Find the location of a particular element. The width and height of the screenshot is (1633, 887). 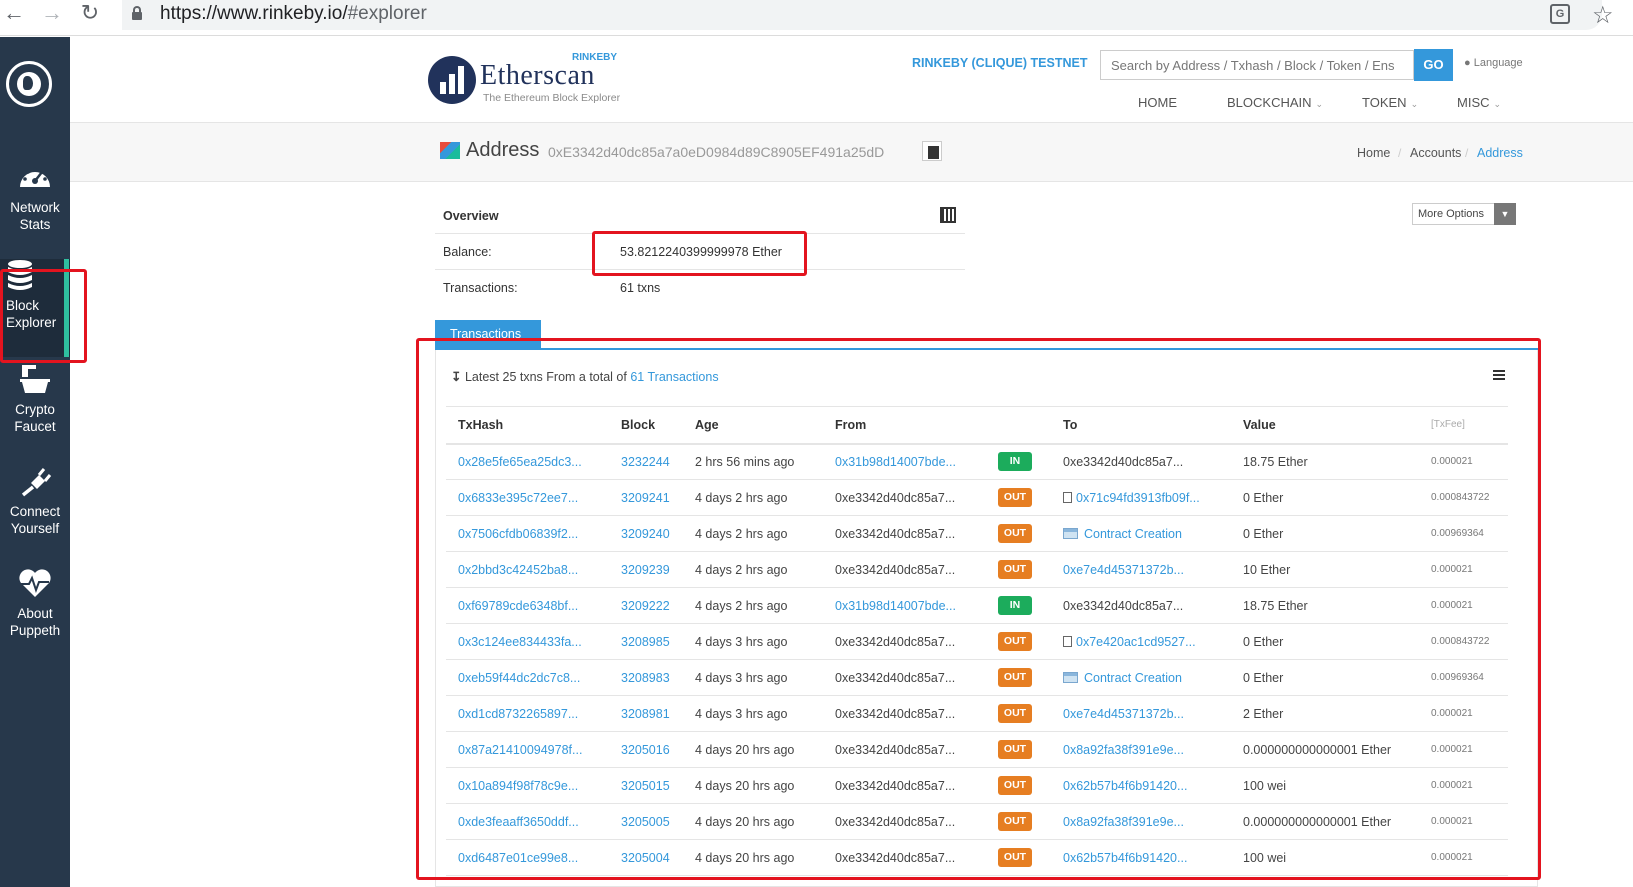

search-go-button: GO is located at coordinates (1433, 65).